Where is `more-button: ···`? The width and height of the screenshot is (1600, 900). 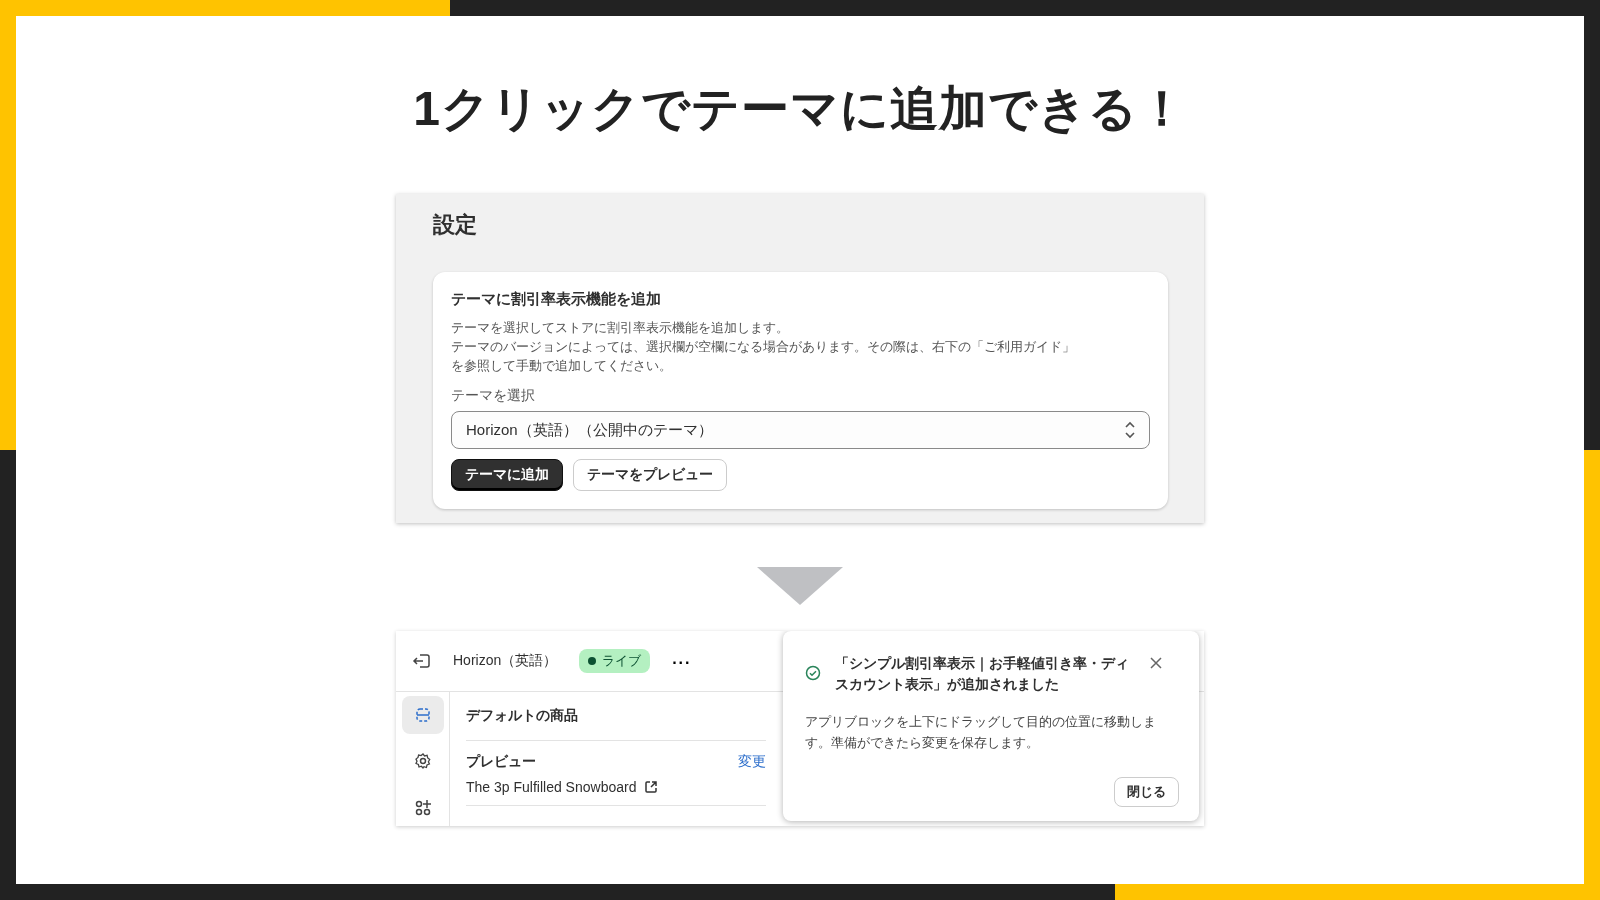
more-button: ··· is located at coordinates (682, 662).